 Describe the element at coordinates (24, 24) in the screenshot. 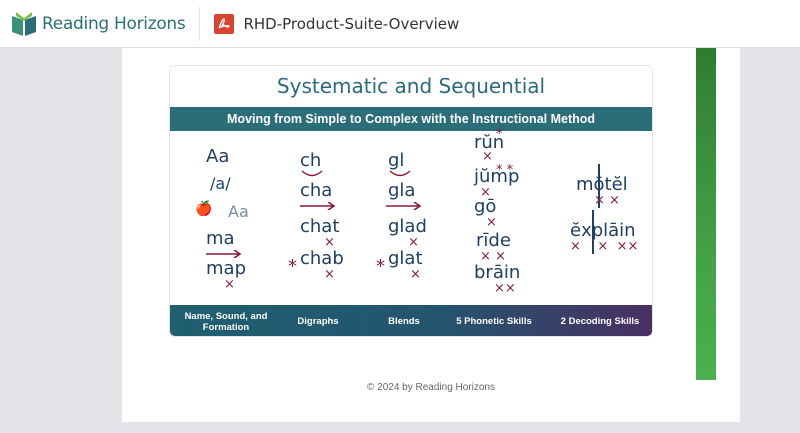

I see `book-logo-icon` at that location.